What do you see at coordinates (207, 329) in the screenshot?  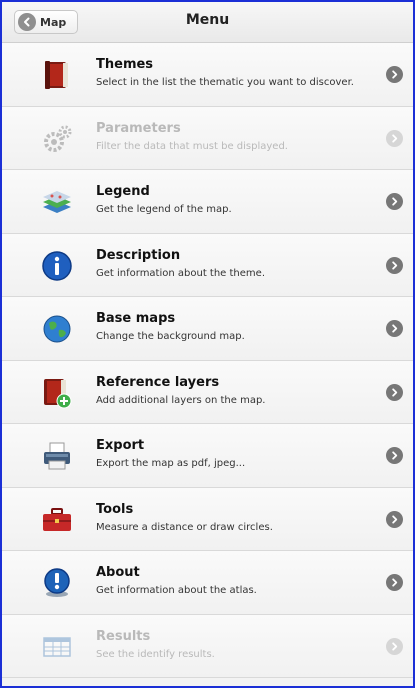 I see `menu-item-base-maps: Base maps Change the background map.` at bounding box center [207, 329].